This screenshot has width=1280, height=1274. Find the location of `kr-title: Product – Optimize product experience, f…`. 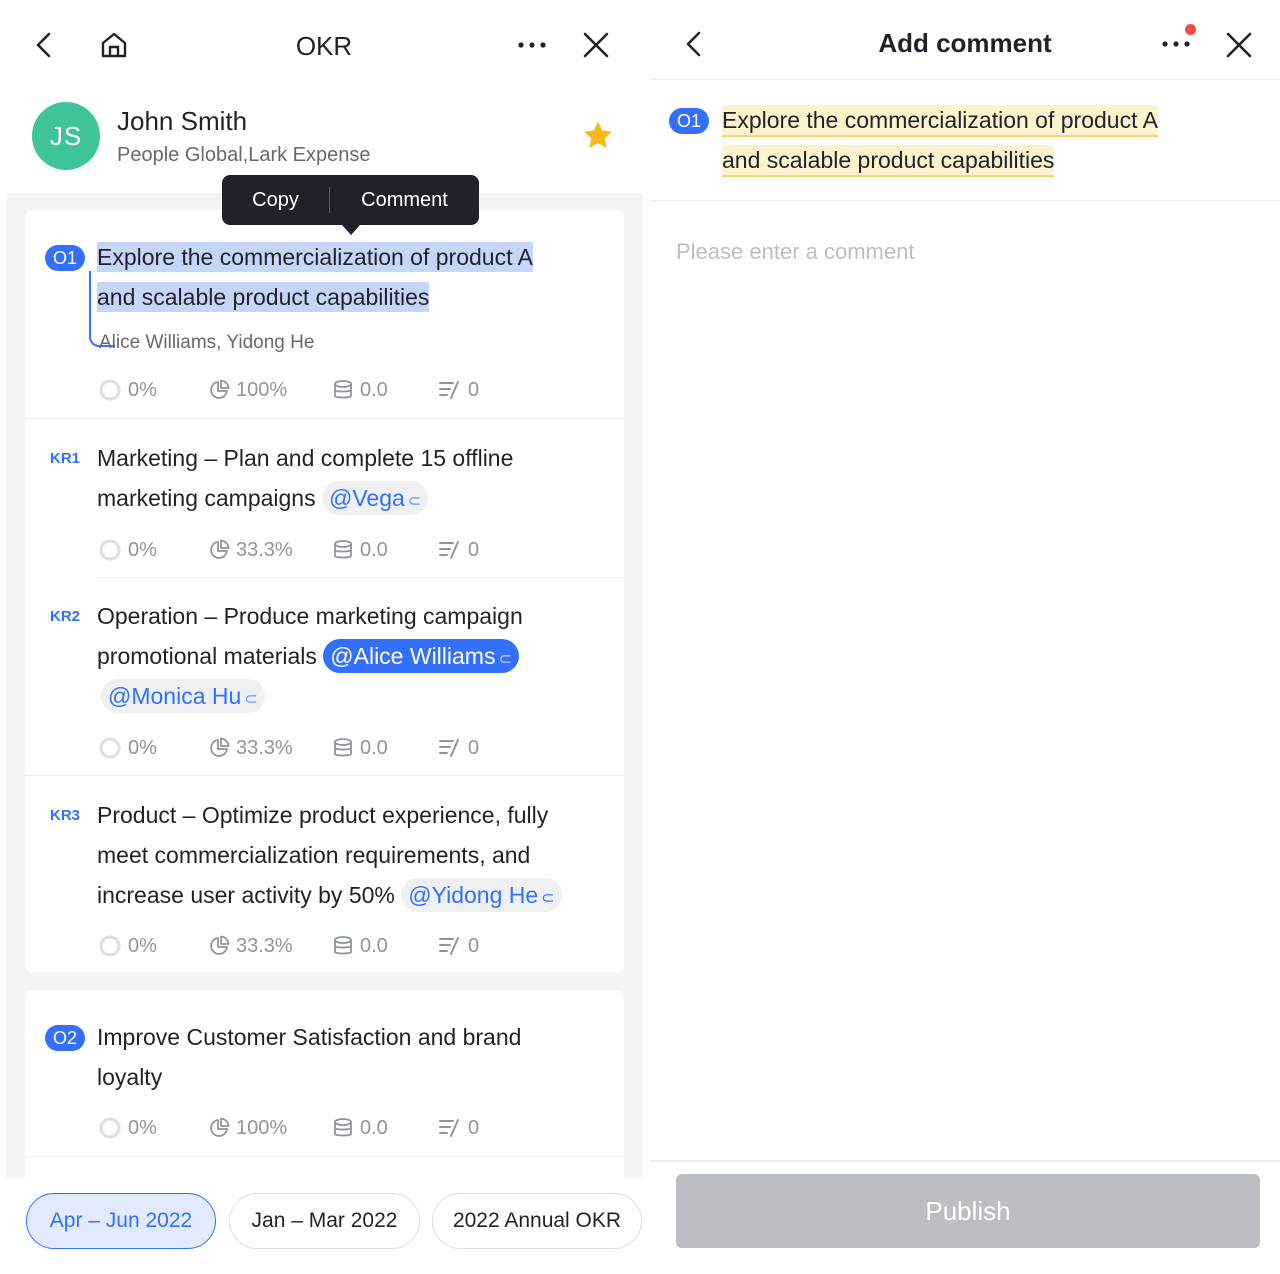

kr-title: Product – Optimize product experience, f… is located at coordinates (329, 855).